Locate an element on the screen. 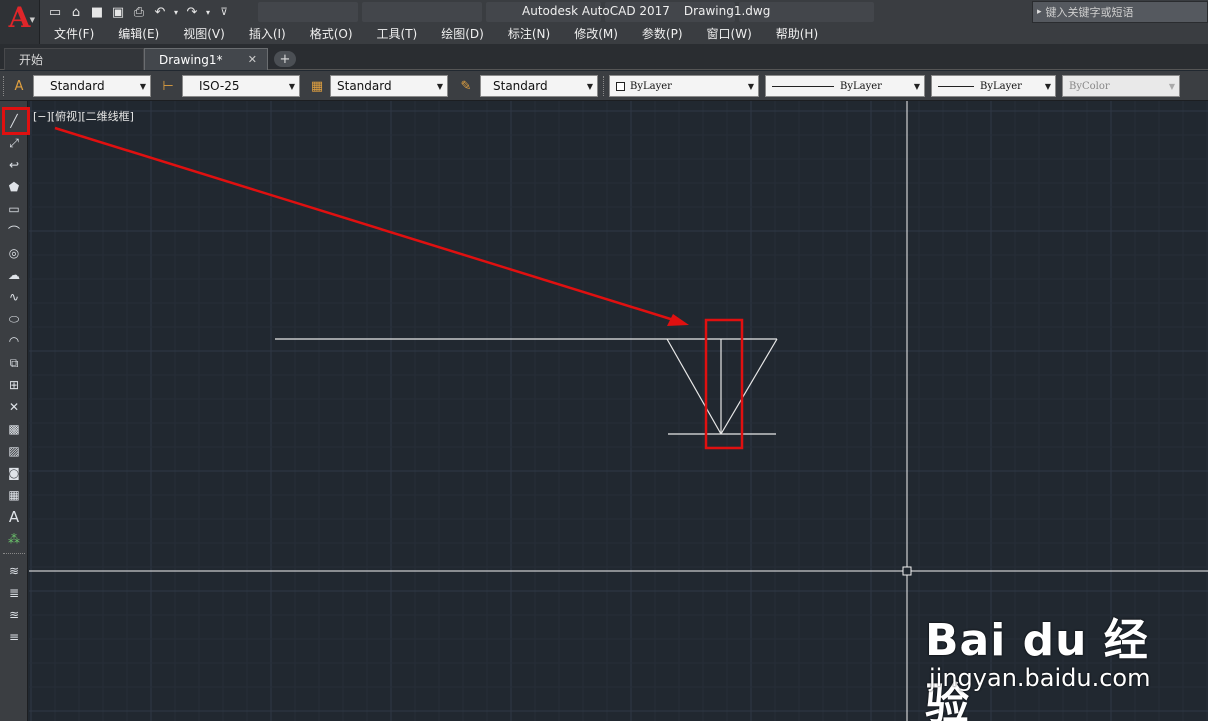  tab-start: 开始 is located at coordinates (74, 59).